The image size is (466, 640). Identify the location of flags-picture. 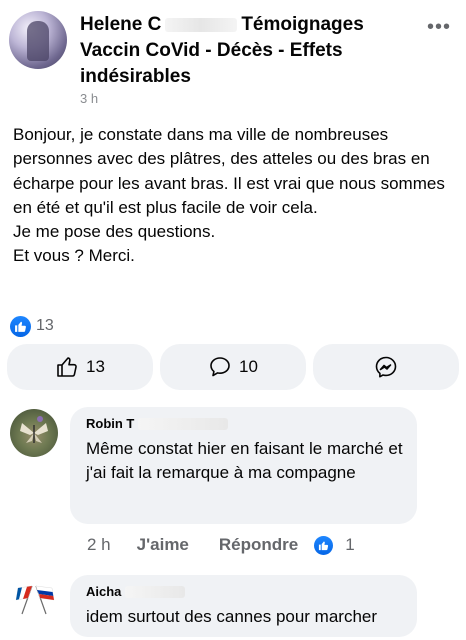
(35, 600).